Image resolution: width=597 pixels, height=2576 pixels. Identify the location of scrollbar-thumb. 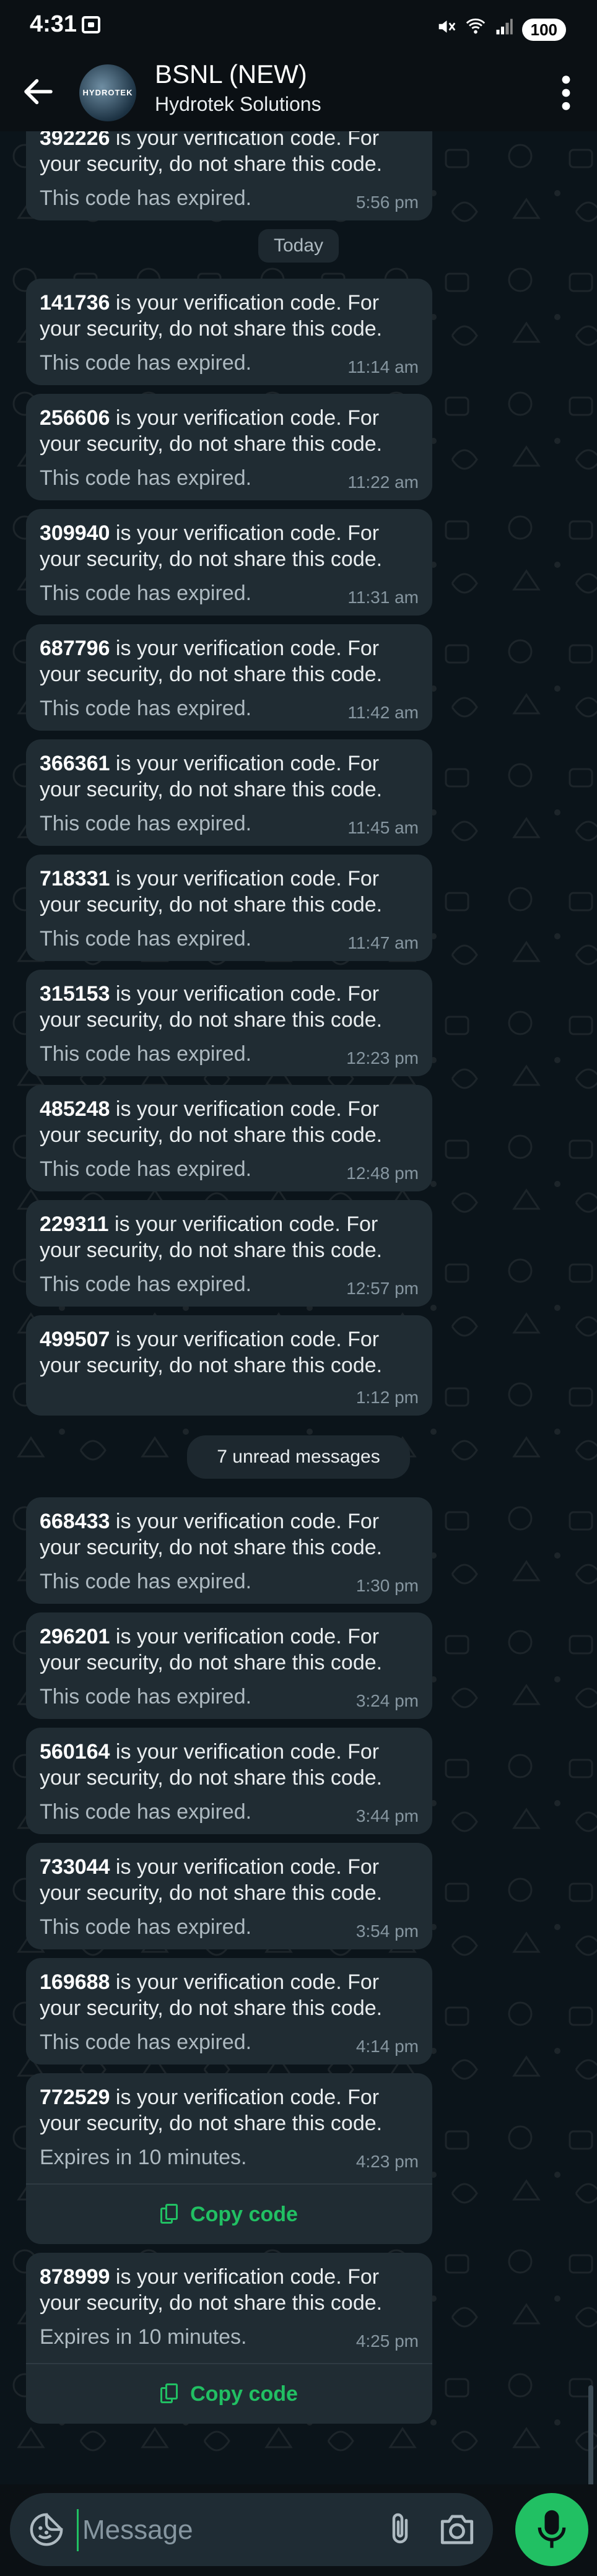
(590, 2434).